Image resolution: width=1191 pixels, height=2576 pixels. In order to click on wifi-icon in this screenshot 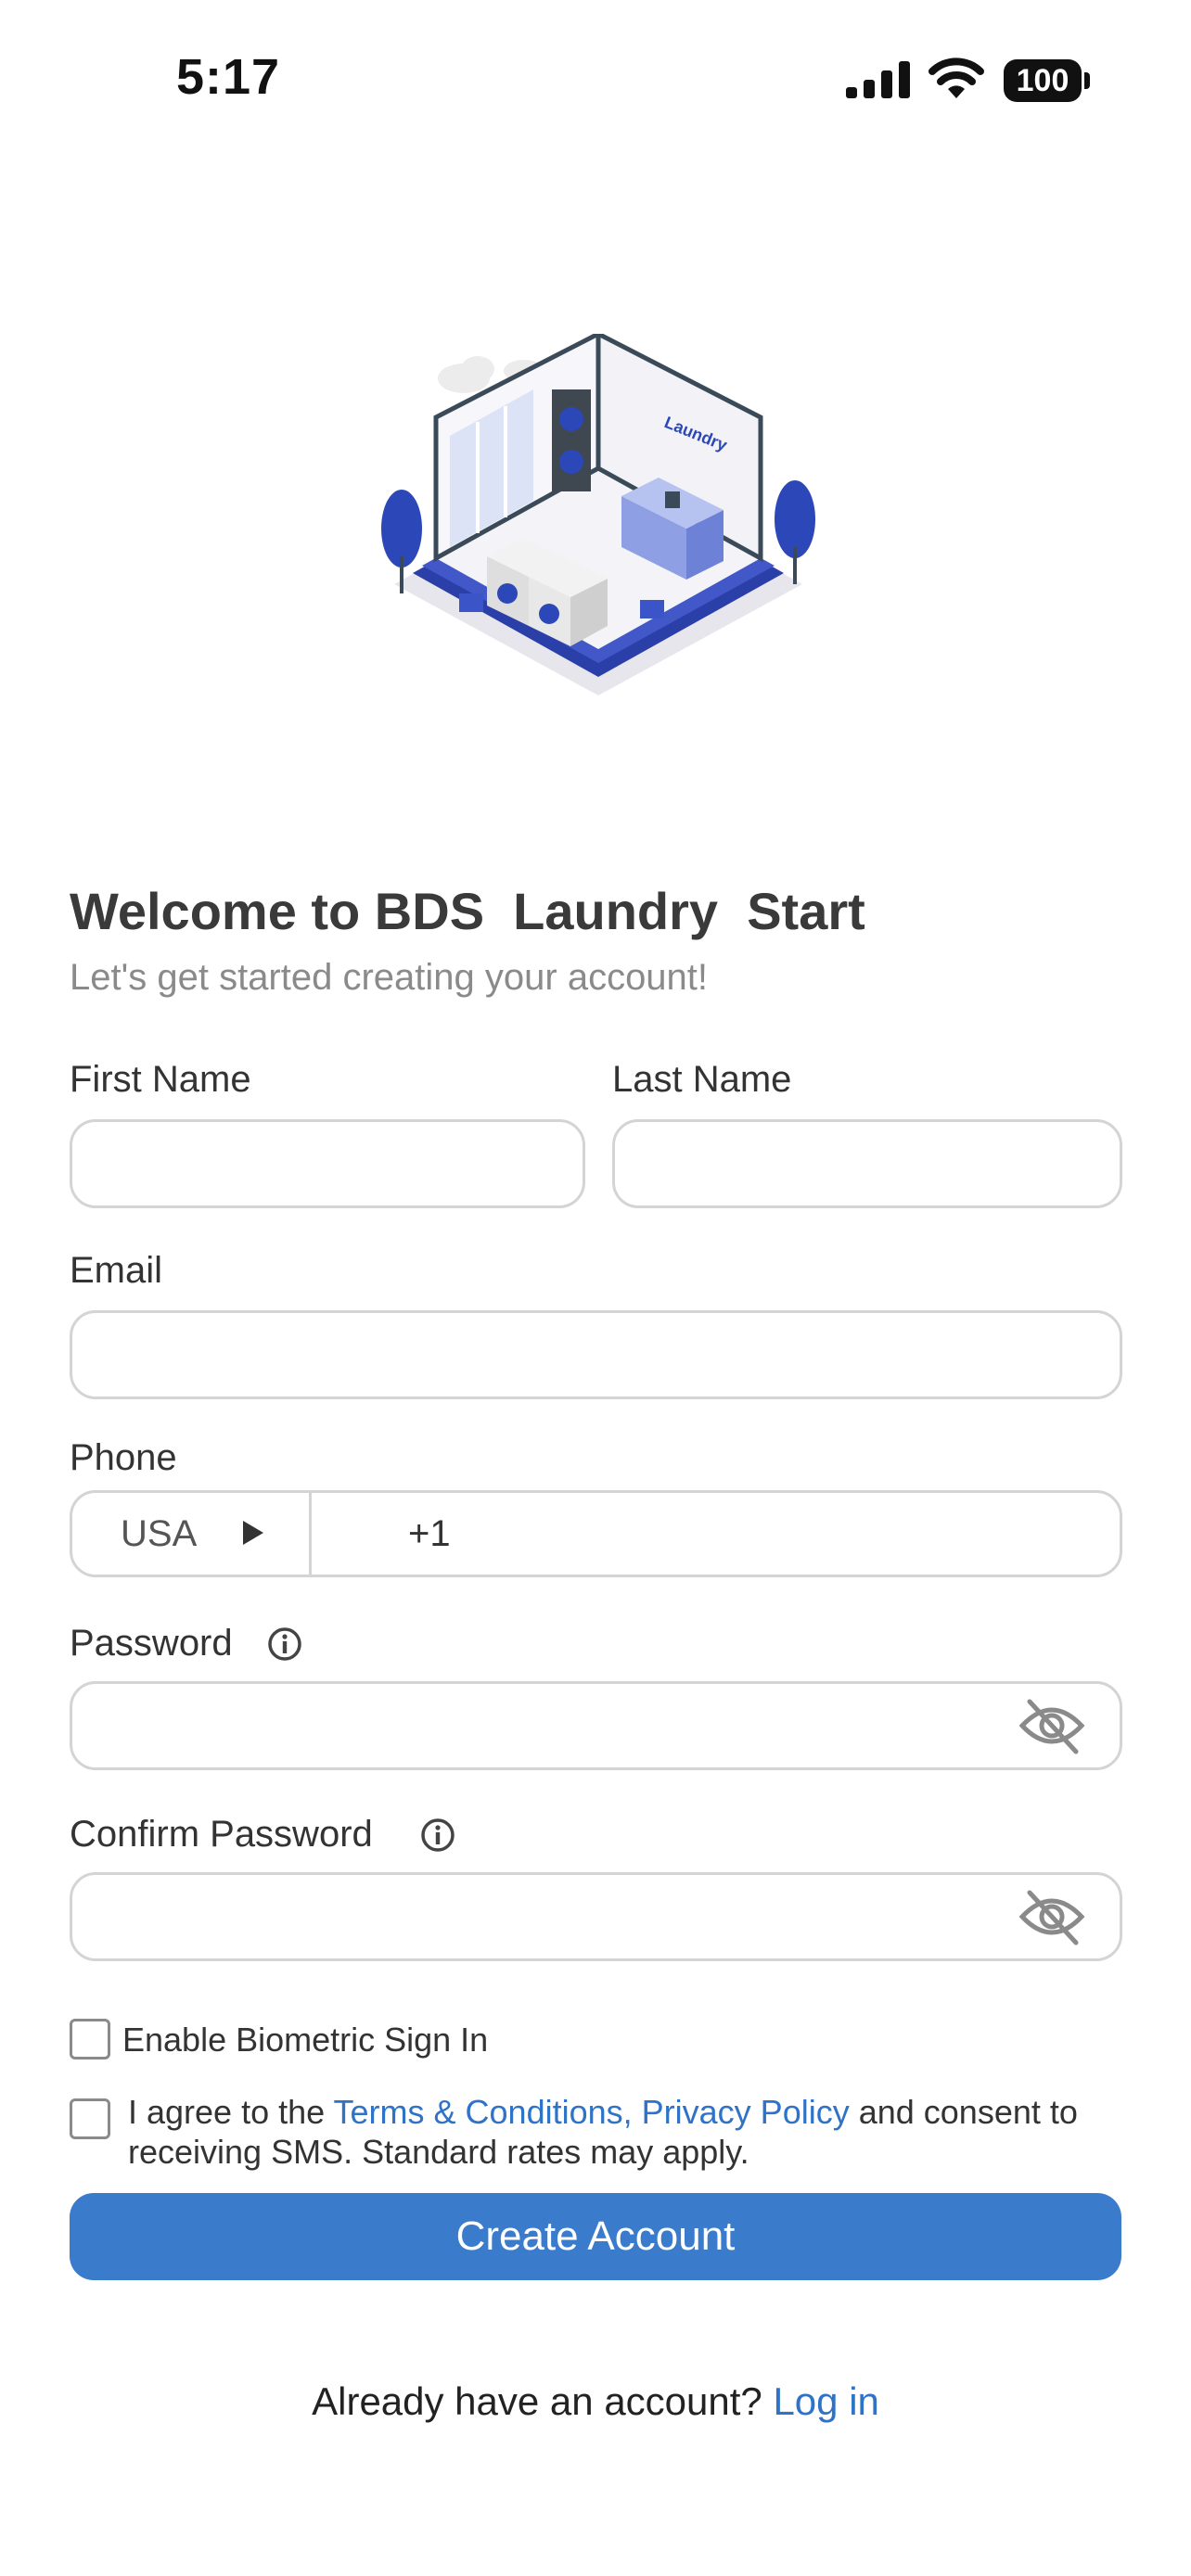, I will do `click(956, 77)`.